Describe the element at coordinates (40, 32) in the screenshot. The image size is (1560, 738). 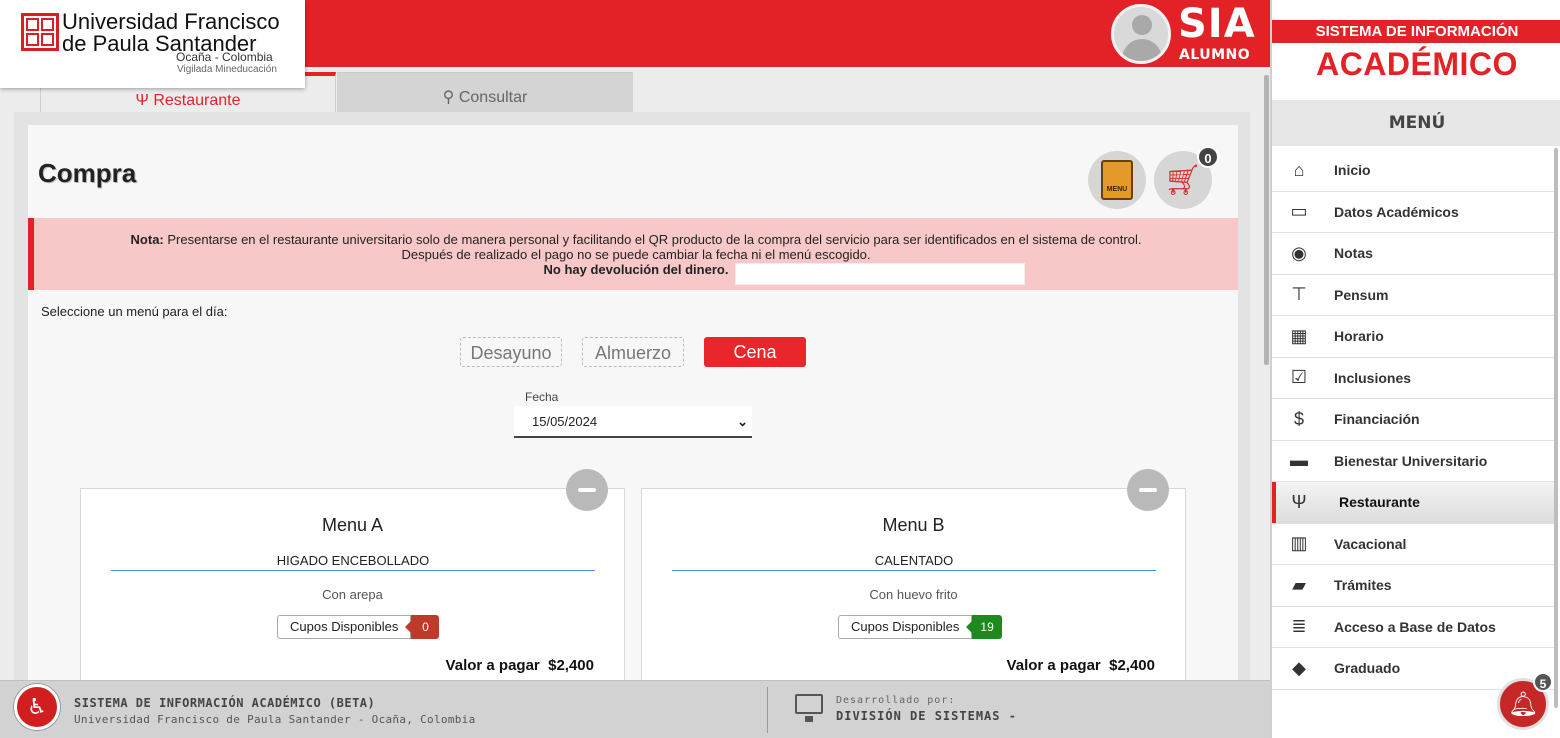
I see `ufps-logo-icon` at that location.